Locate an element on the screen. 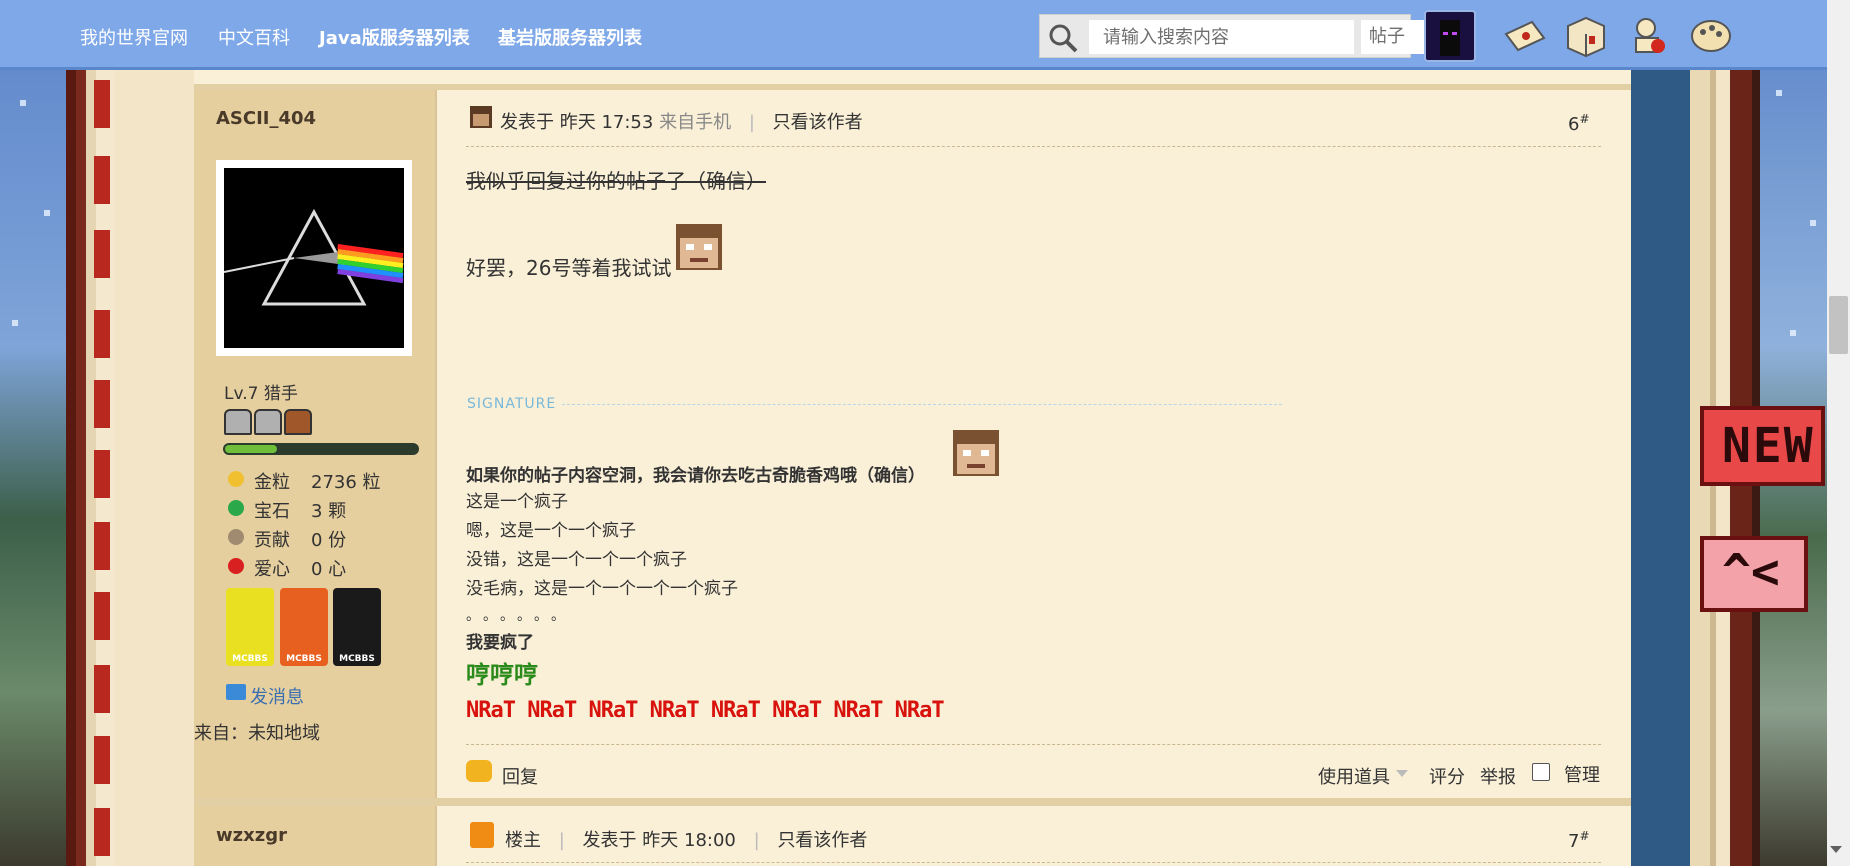 This screenshot has width=1850, height=866. up-label: ^< is located at coordinates (1751, 572).